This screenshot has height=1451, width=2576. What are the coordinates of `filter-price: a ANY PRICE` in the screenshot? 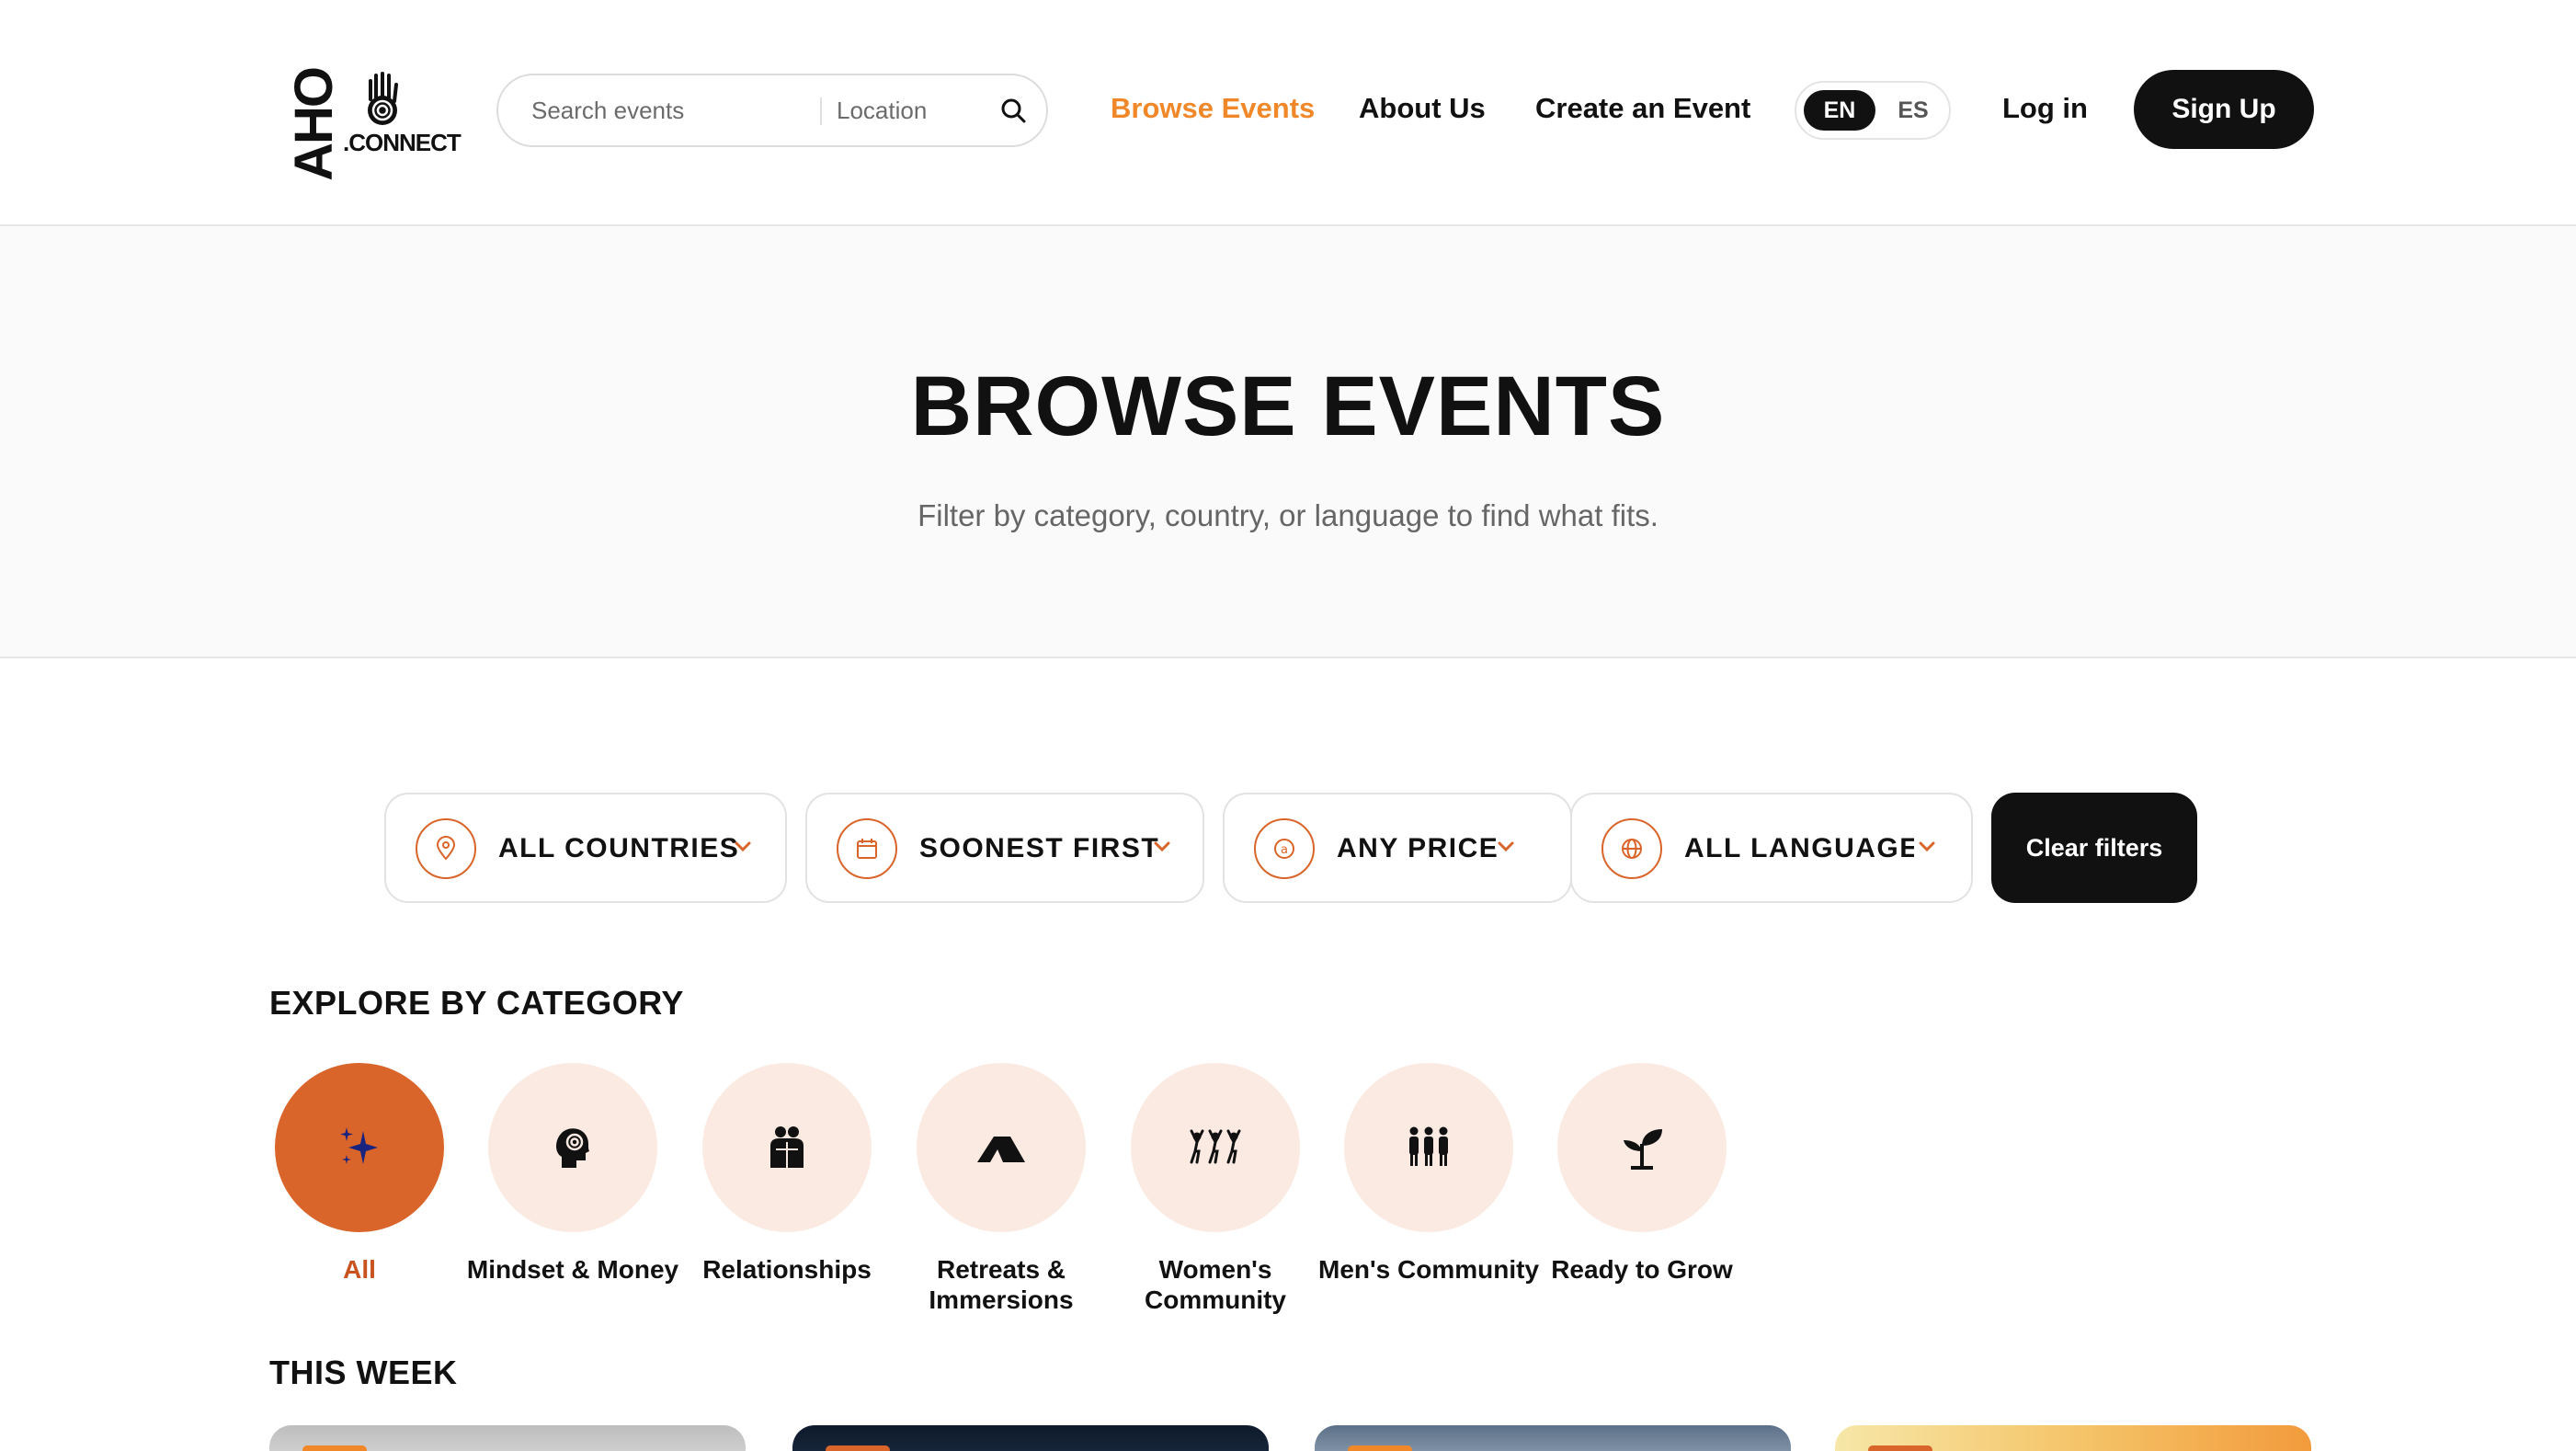 It's located at (1397, 848).